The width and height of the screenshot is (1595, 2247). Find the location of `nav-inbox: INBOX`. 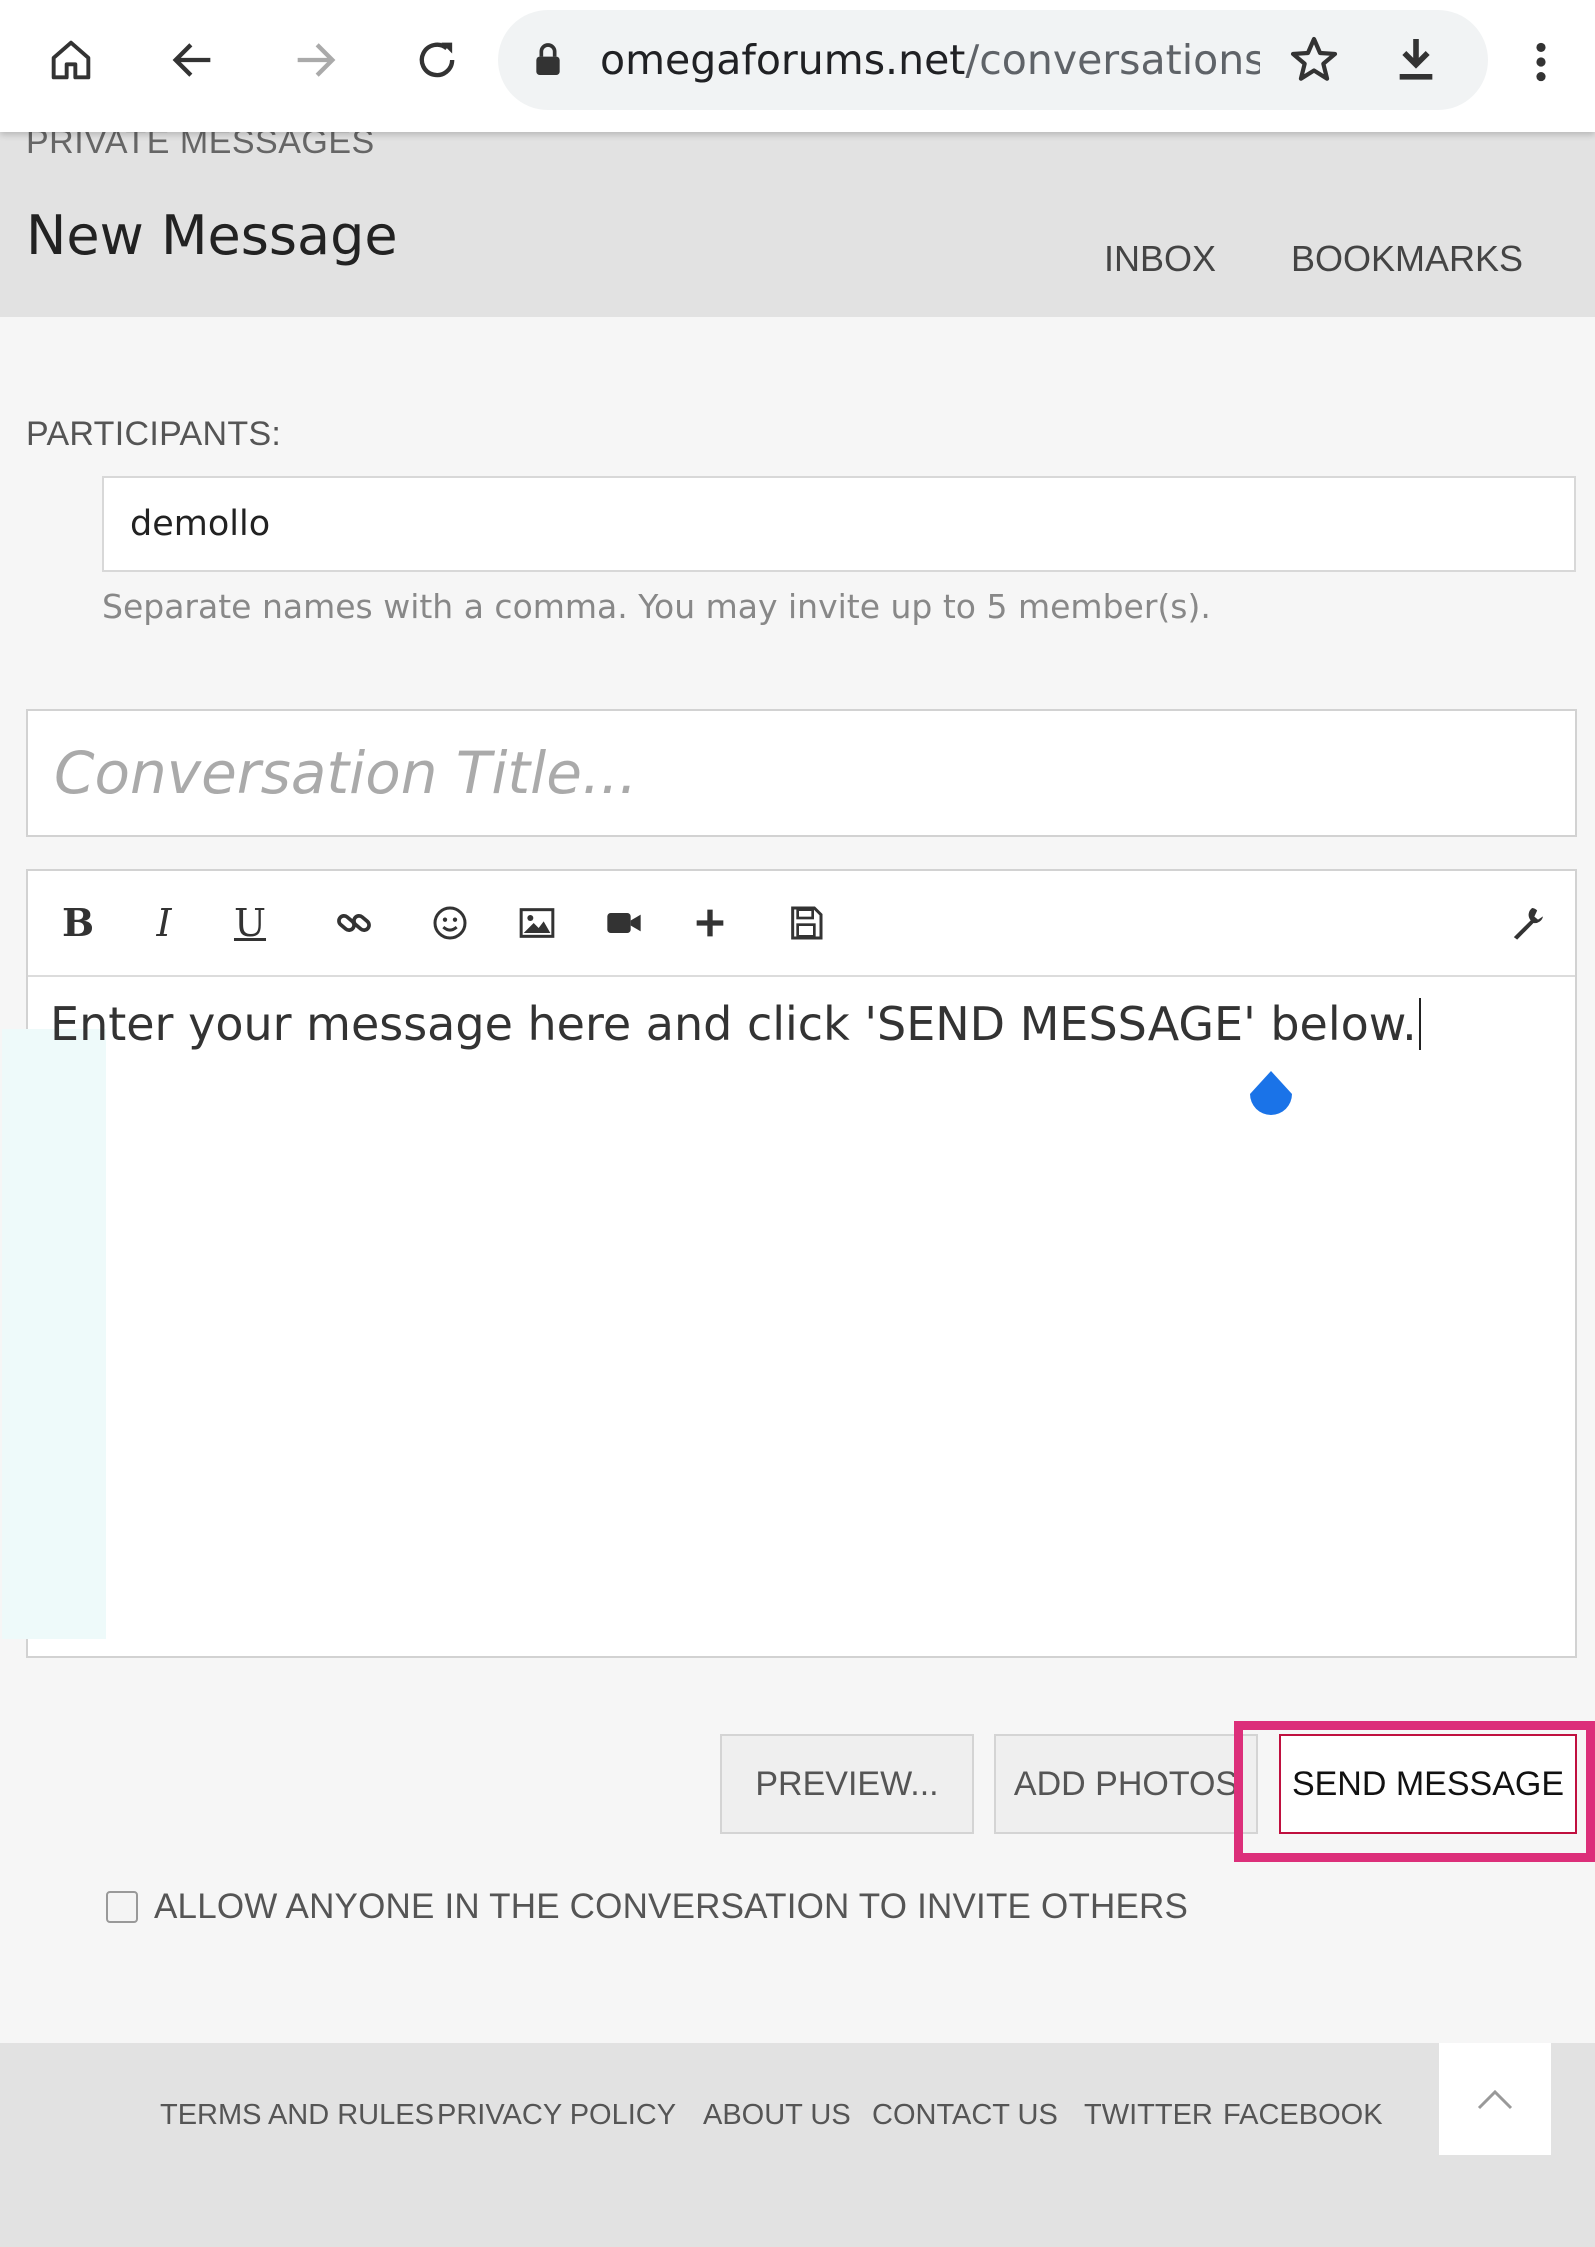

nav-inbox: INBOX is located at coordinates (1160, 259).